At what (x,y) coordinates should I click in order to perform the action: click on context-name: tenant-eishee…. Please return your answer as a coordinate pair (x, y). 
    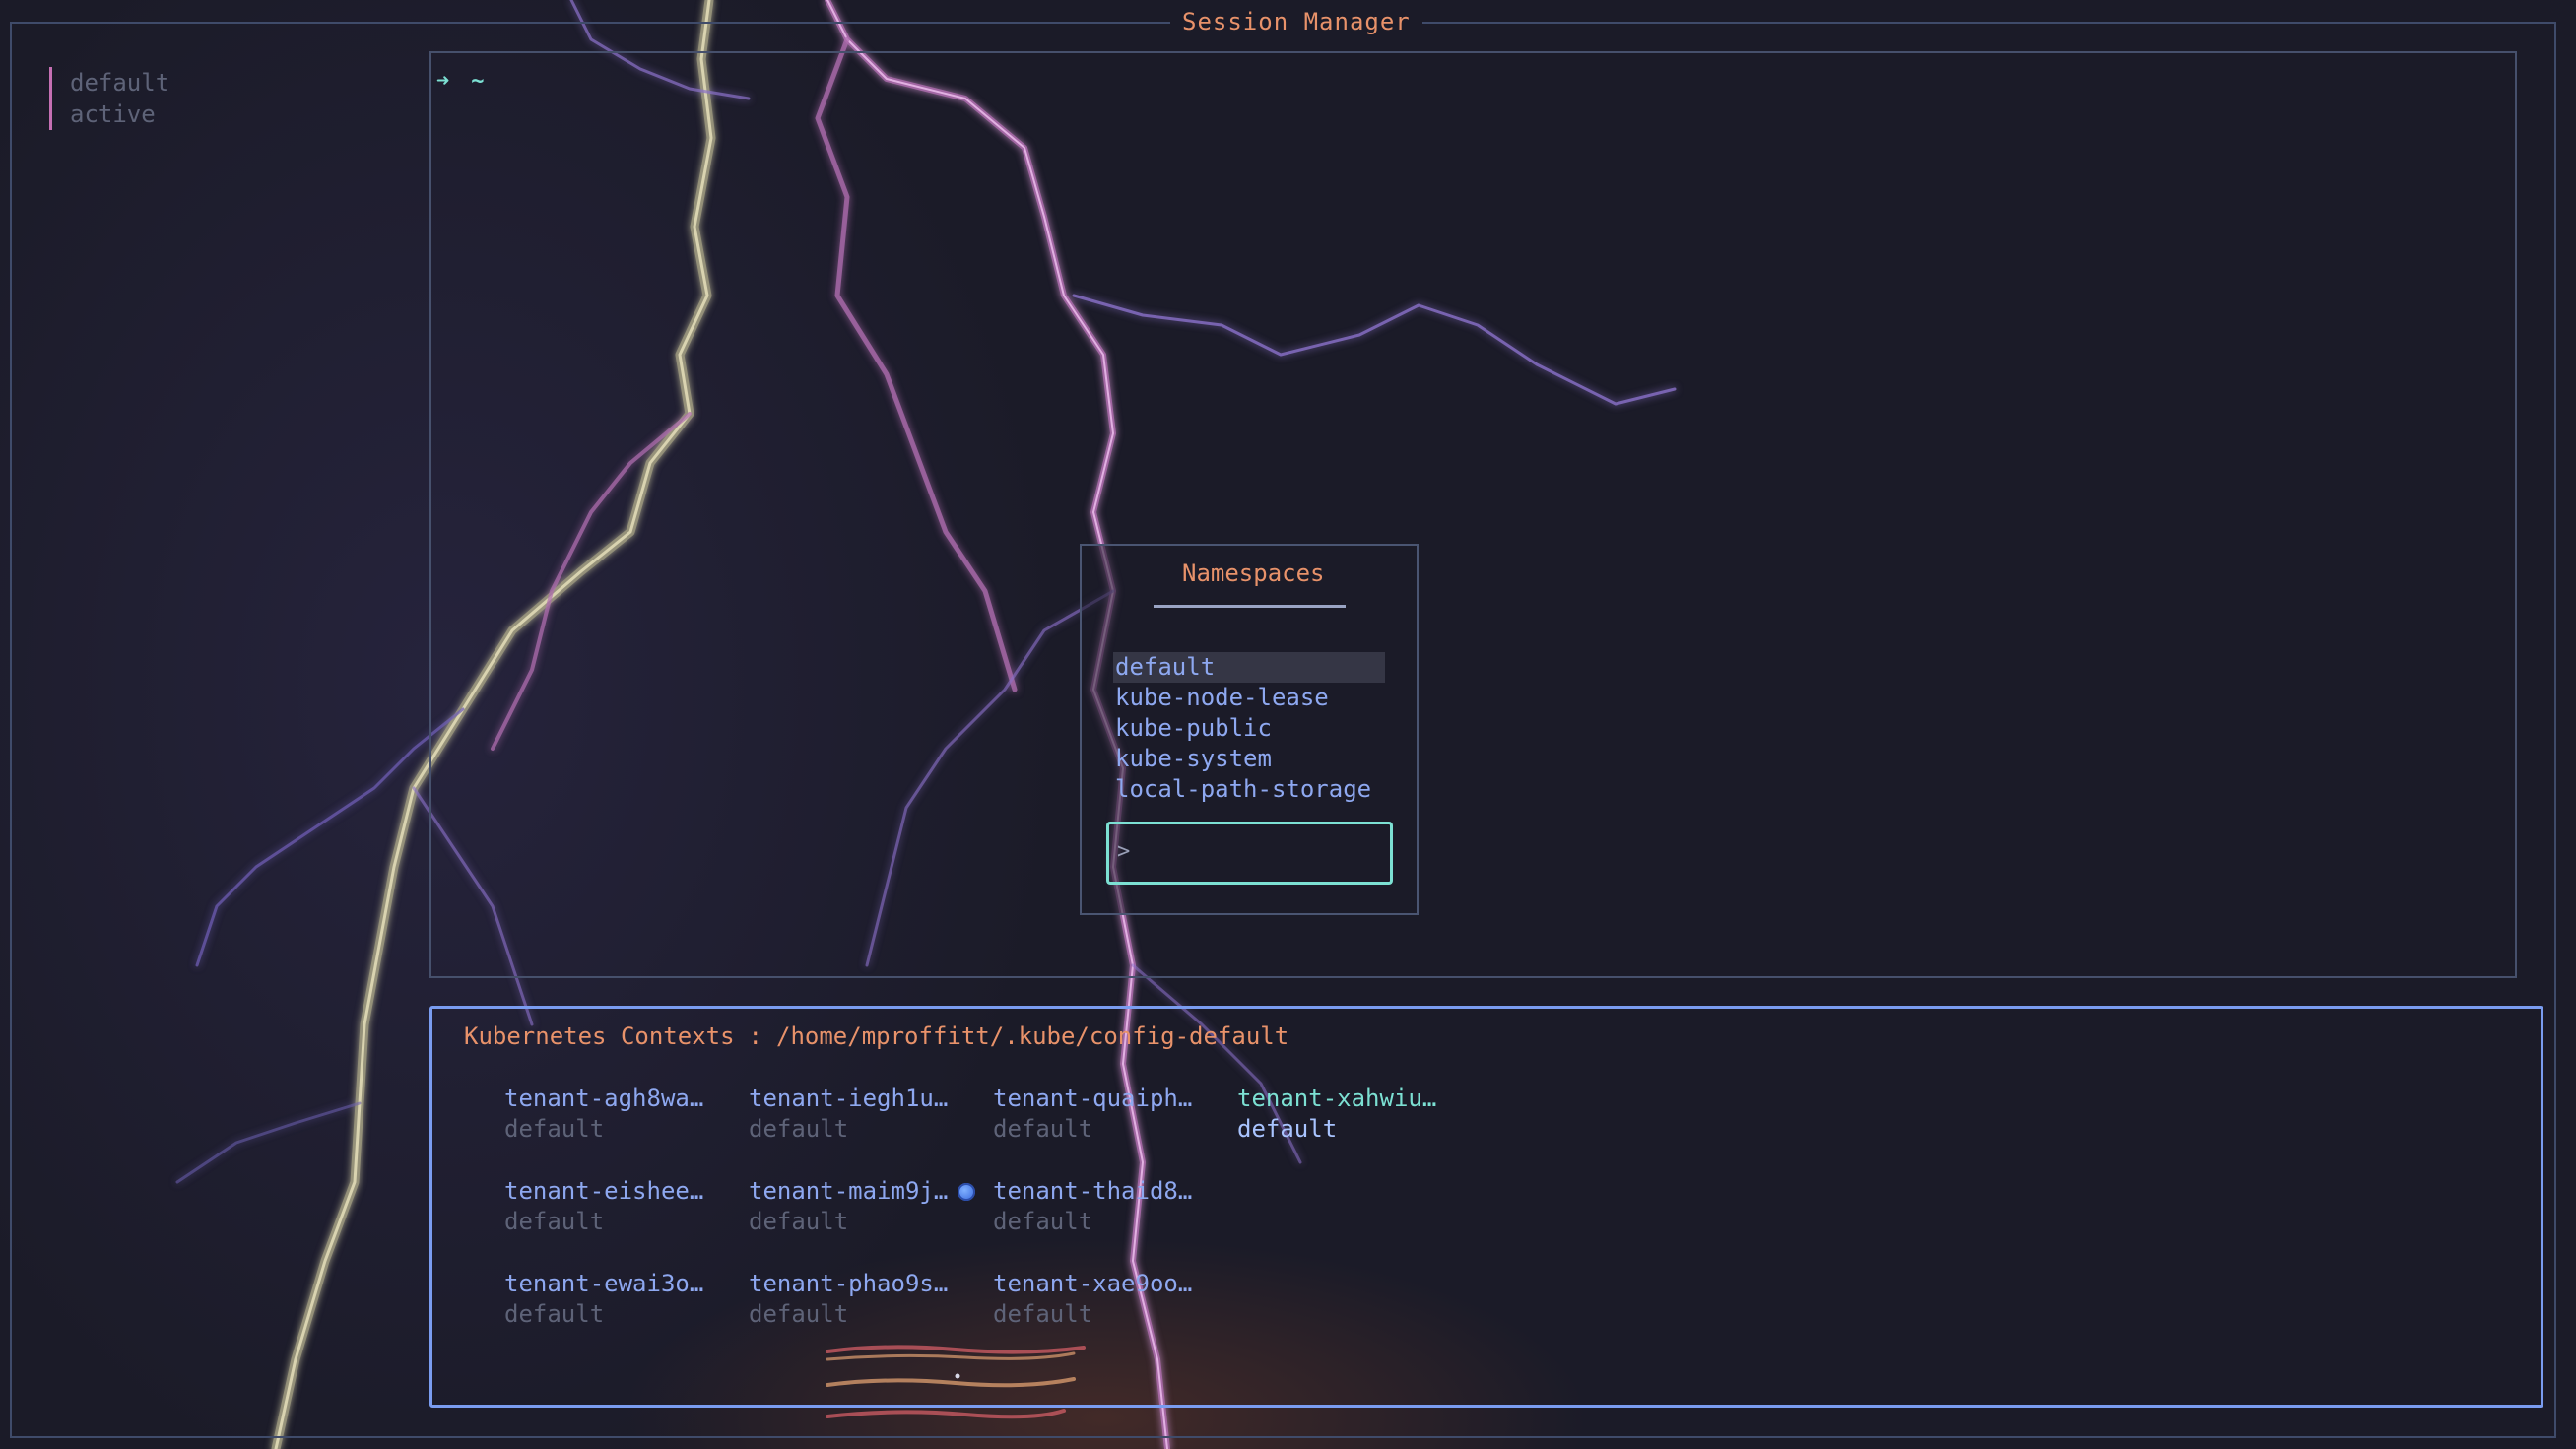
    Looking at the image, I should click on (604, 1191).